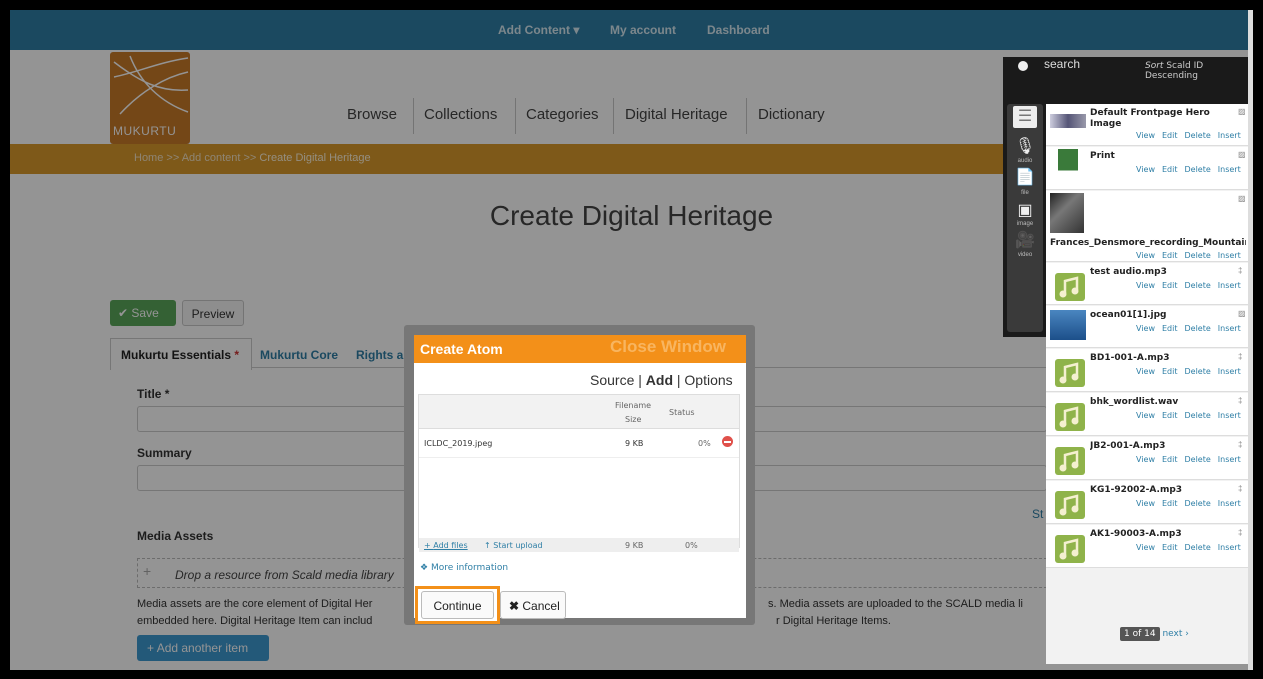  I want to click on scald-search-link: search, so click(1062, 64).